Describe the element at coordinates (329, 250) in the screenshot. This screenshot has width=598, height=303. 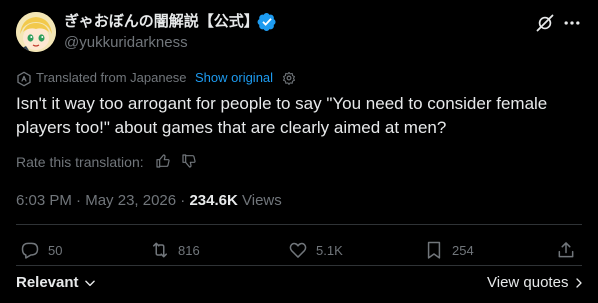
I see `like-count: 5.1K` at that location.